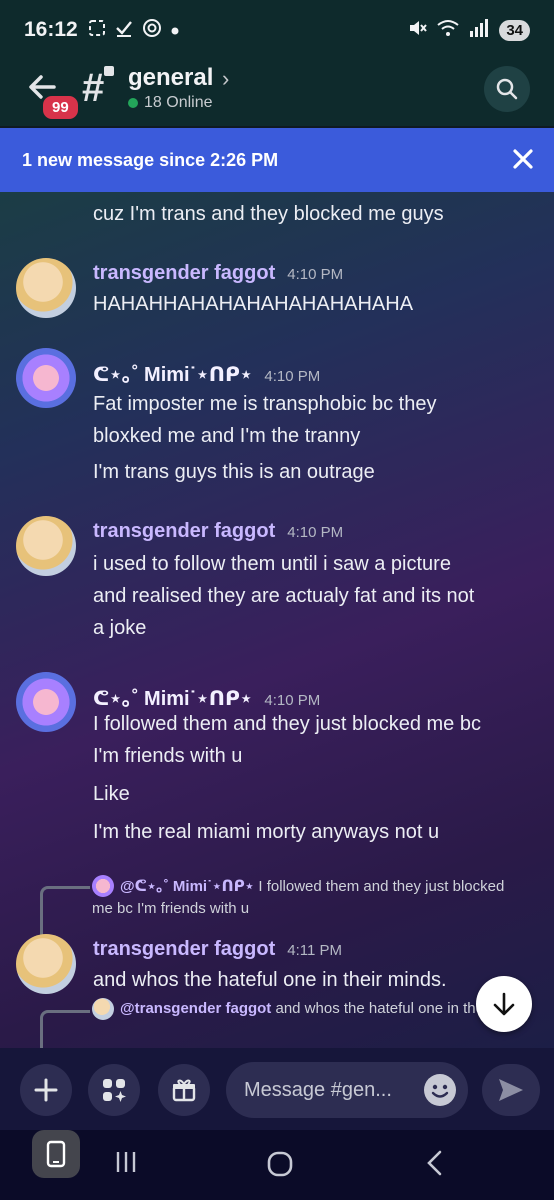 The image size is (554, 1200). What do you see at coordinates (178, 102) in the screenshot?
I see `online-count: 18 Online` at bounding box center [178, 102].